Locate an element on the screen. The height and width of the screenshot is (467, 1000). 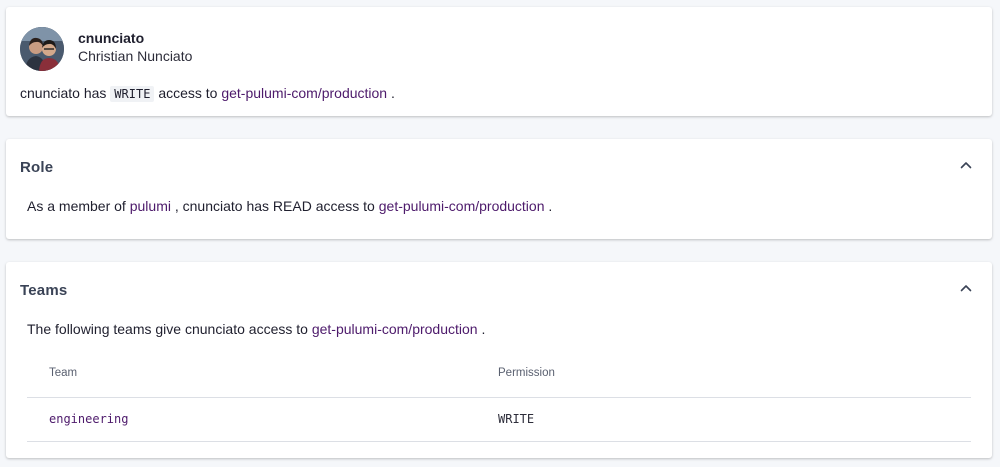
team-permission: WRITE is located at coordinates (516, 419).